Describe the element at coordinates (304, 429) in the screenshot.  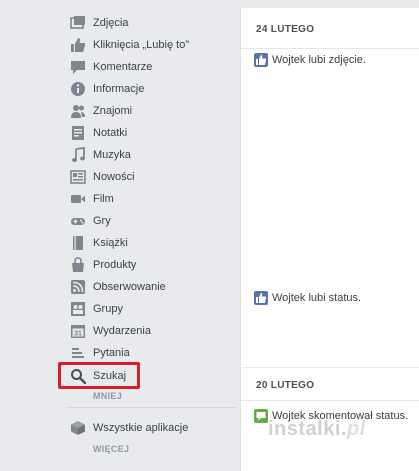
I see `watermark-main: instalki` at that location.